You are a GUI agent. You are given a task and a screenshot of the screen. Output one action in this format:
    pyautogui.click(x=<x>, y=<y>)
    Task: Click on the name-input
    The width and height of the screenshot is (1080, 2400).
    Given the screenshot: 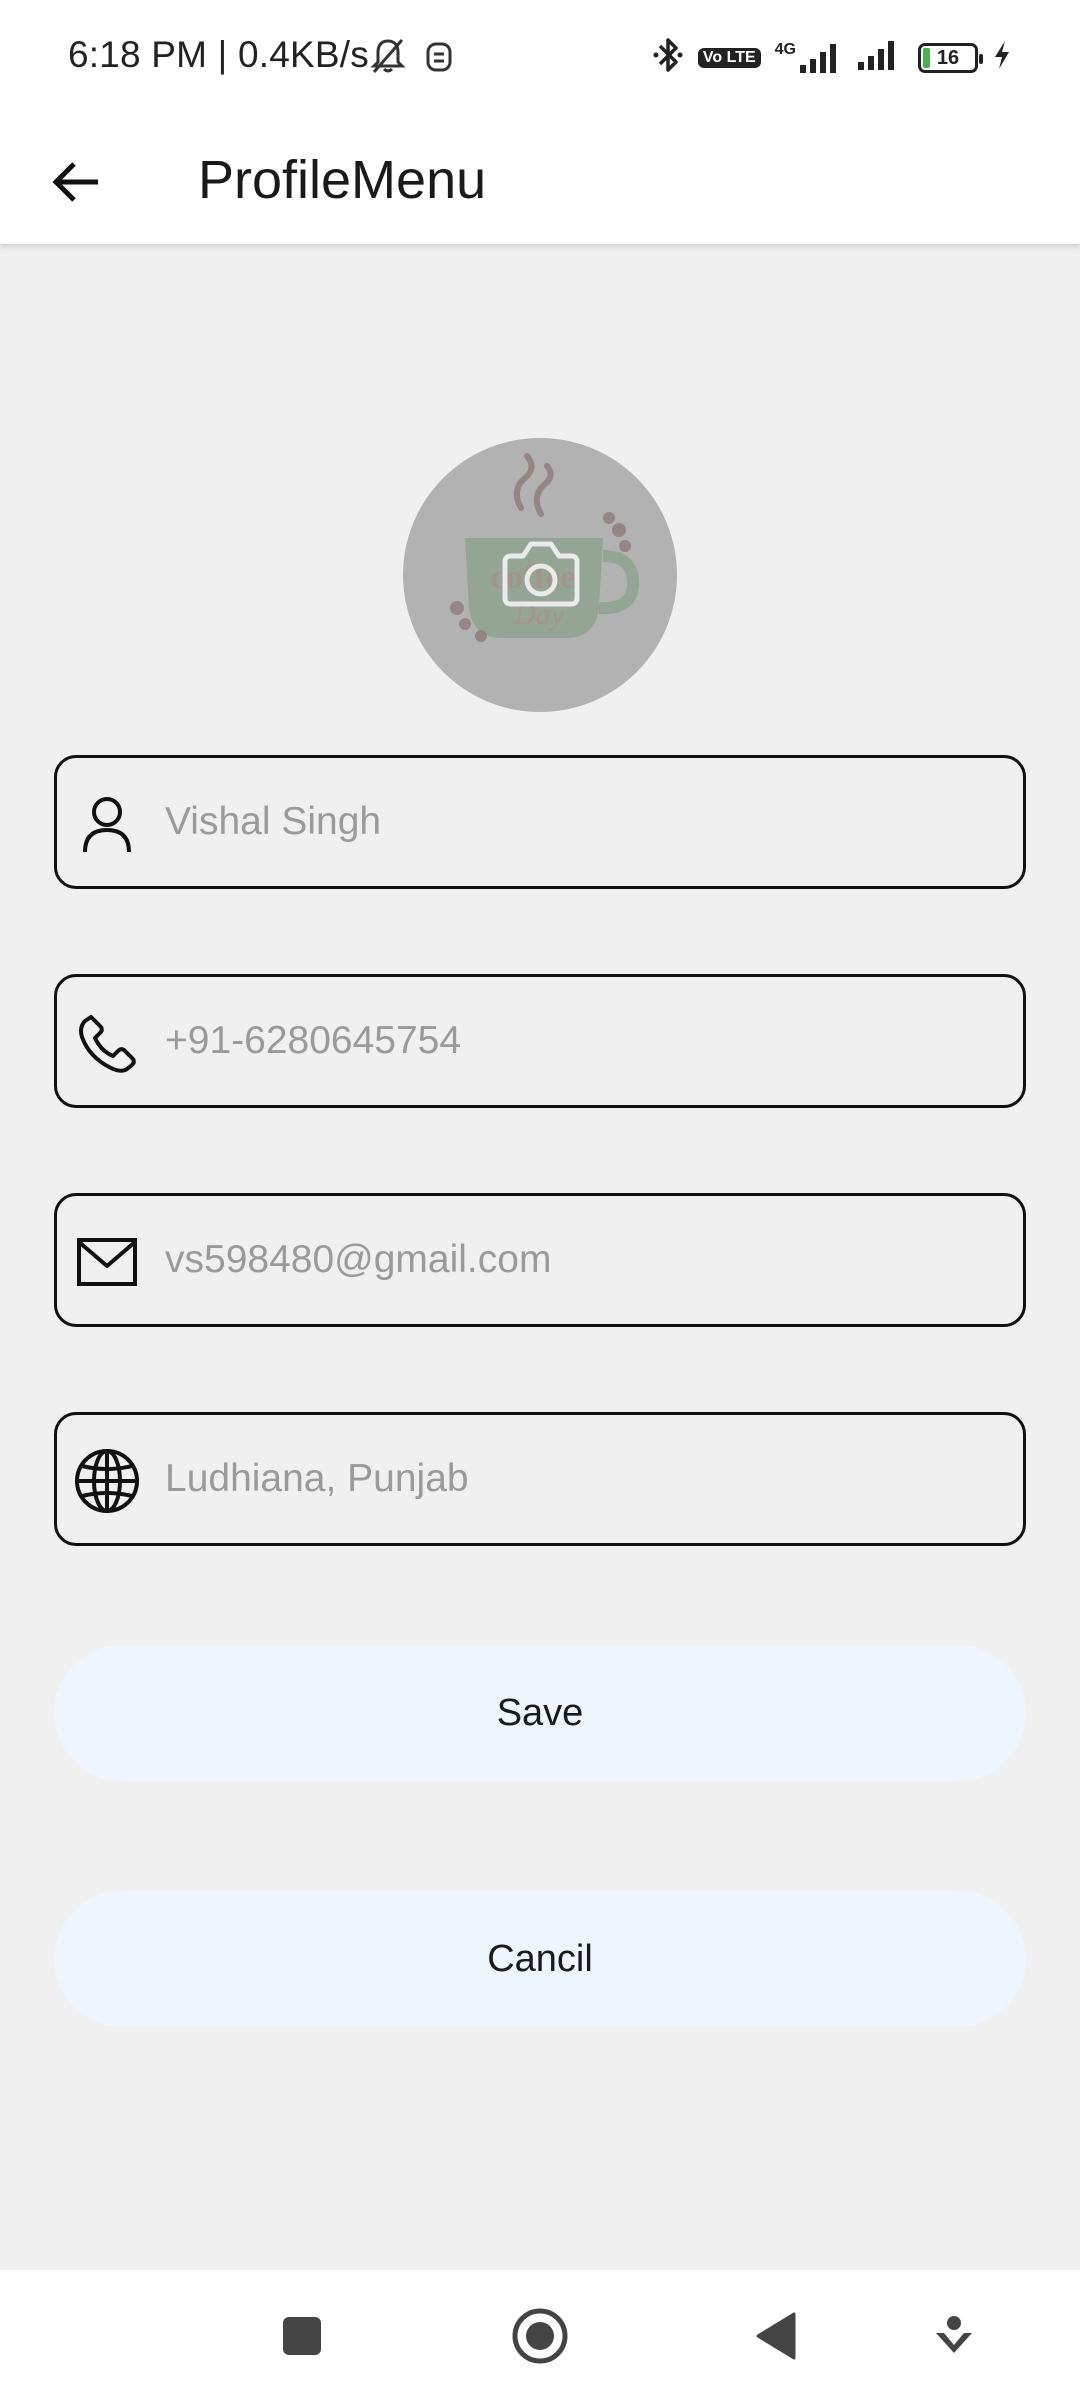 What is the action you would take?
    pyautogui.click(x=585, y=822)
    